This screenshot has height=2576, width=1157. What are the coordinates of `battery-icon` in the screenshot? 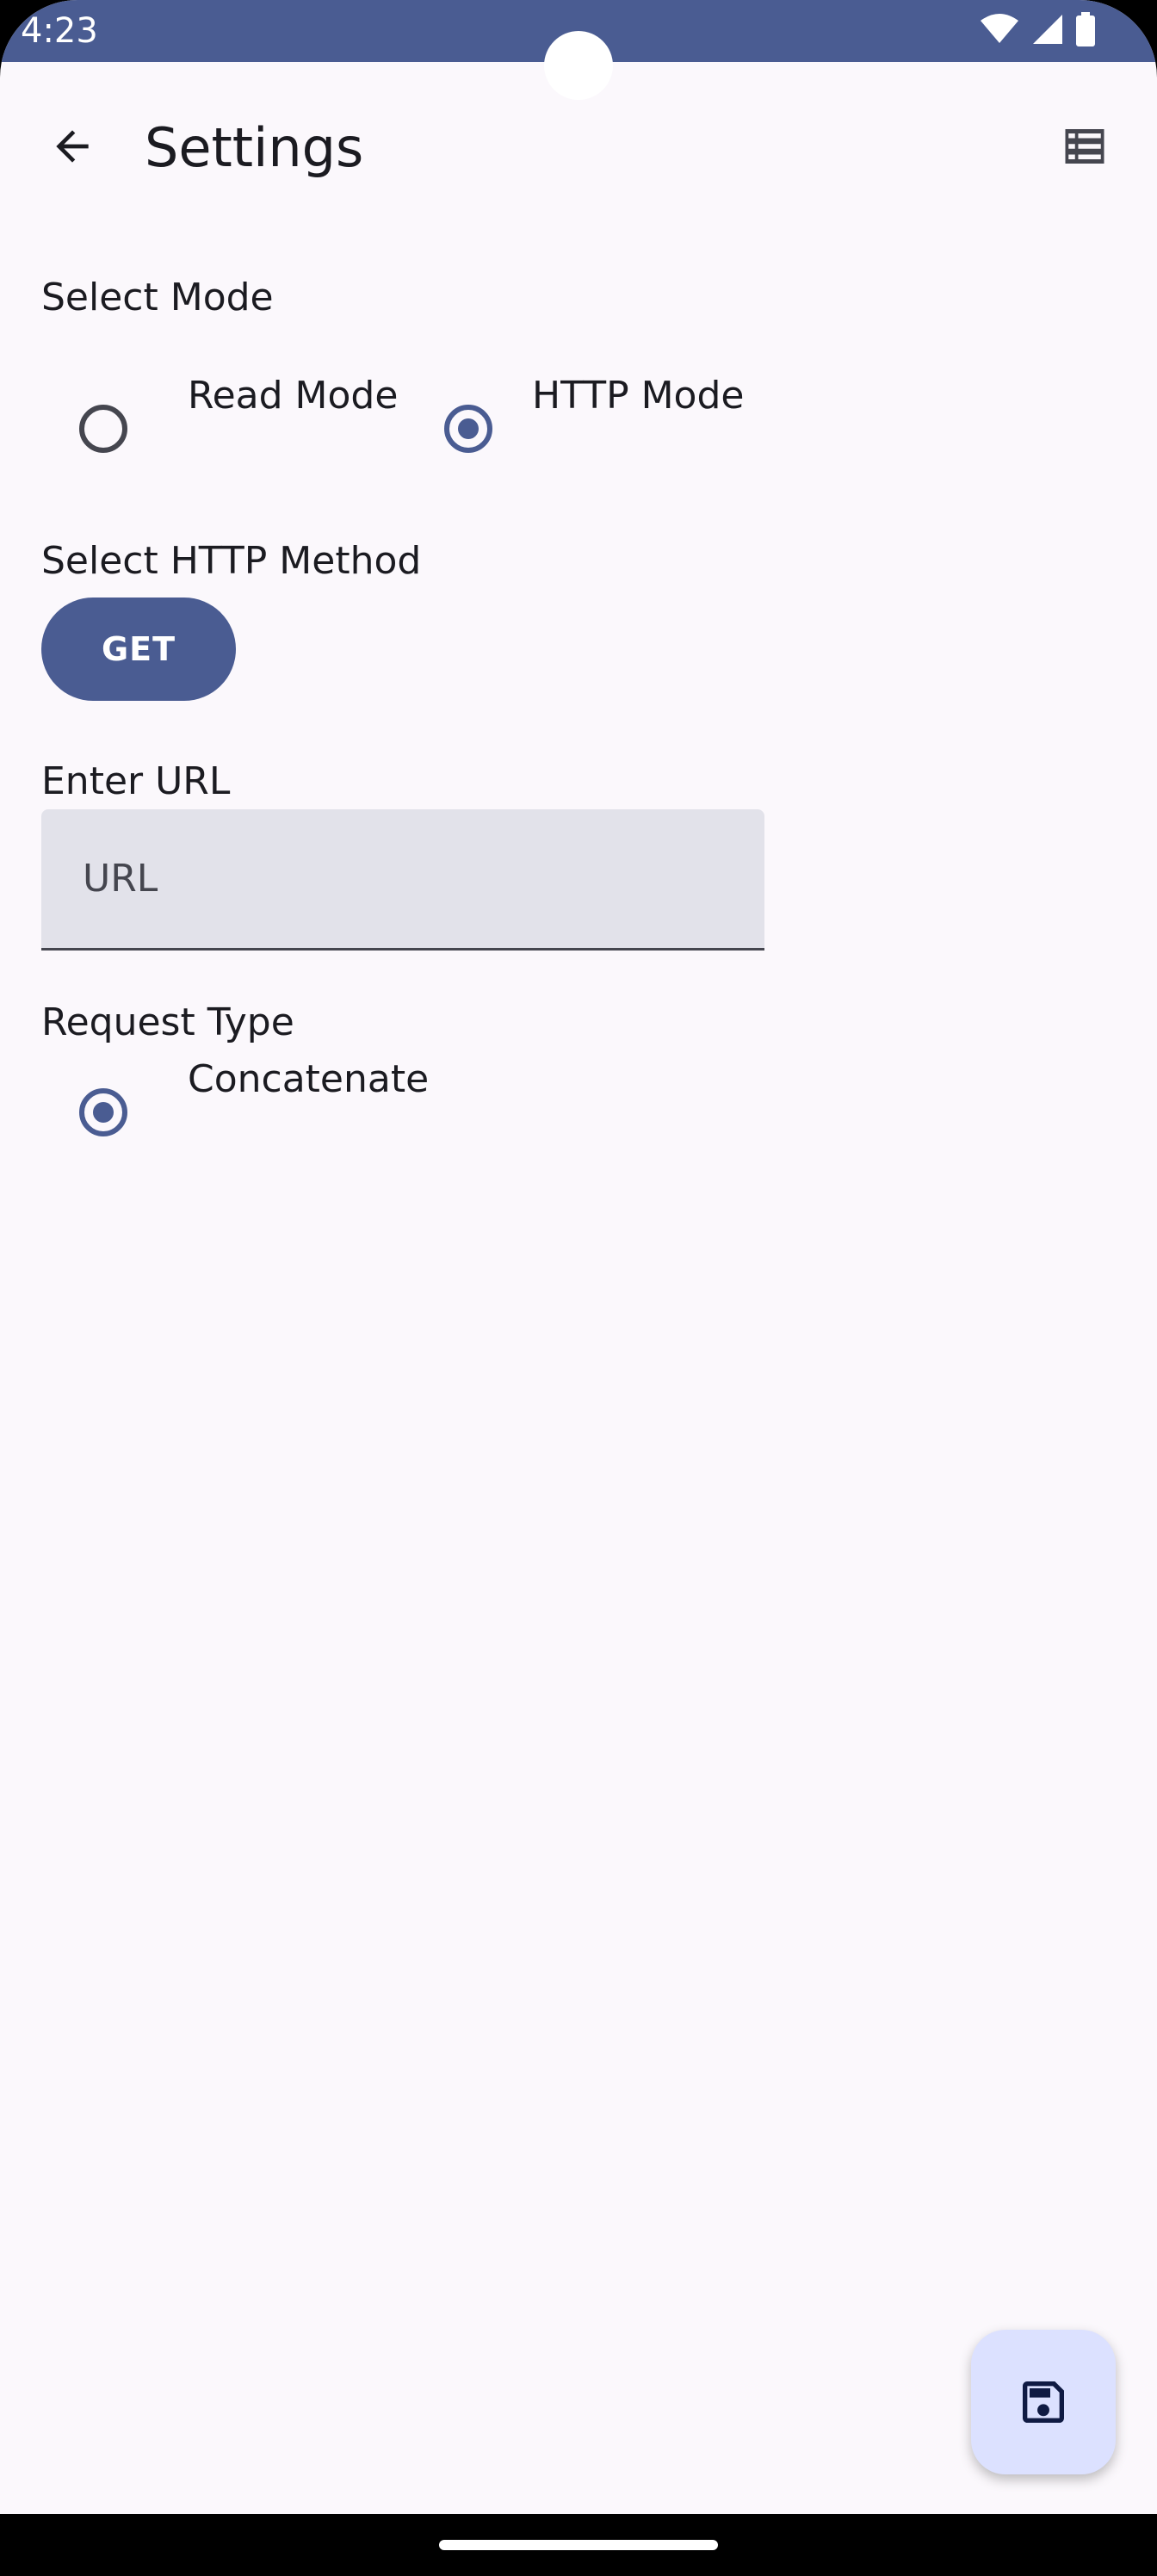 It's located at (1086, 29).